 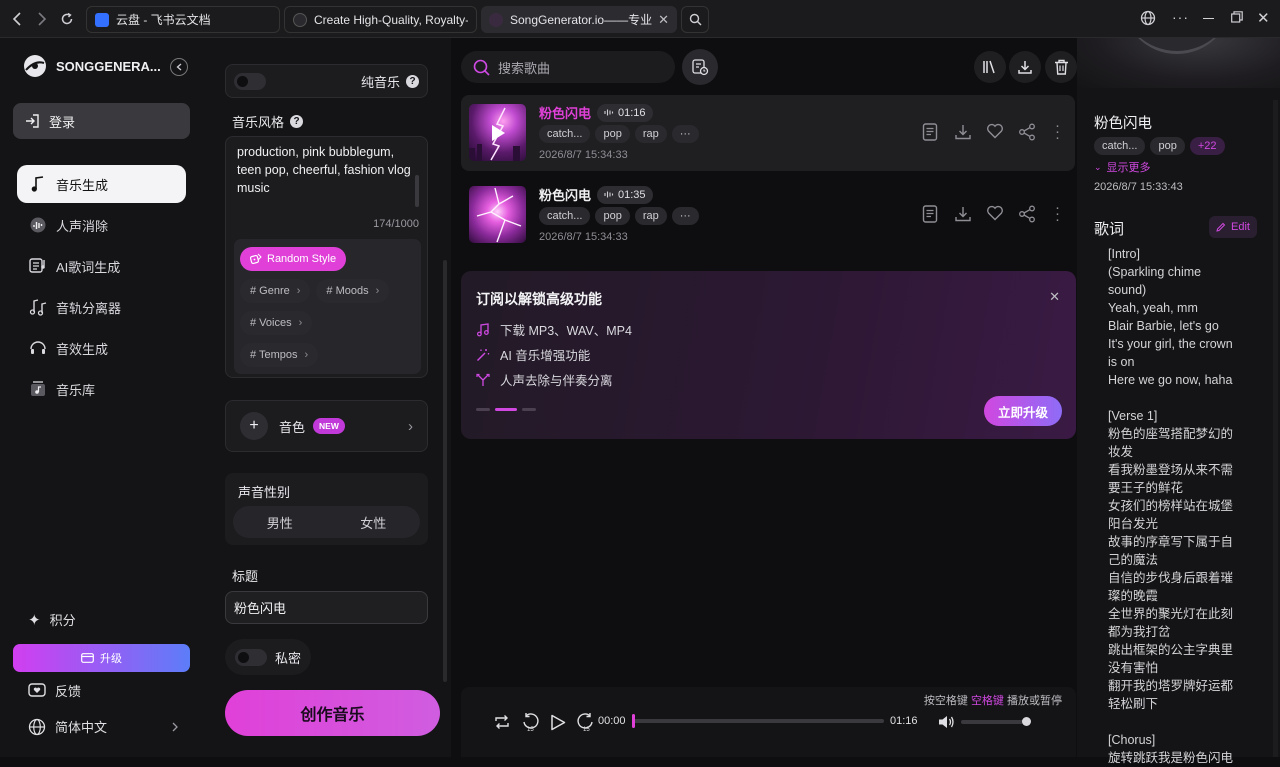 I want to click on language-selector: 简体中文, so click(x=103, y=726).